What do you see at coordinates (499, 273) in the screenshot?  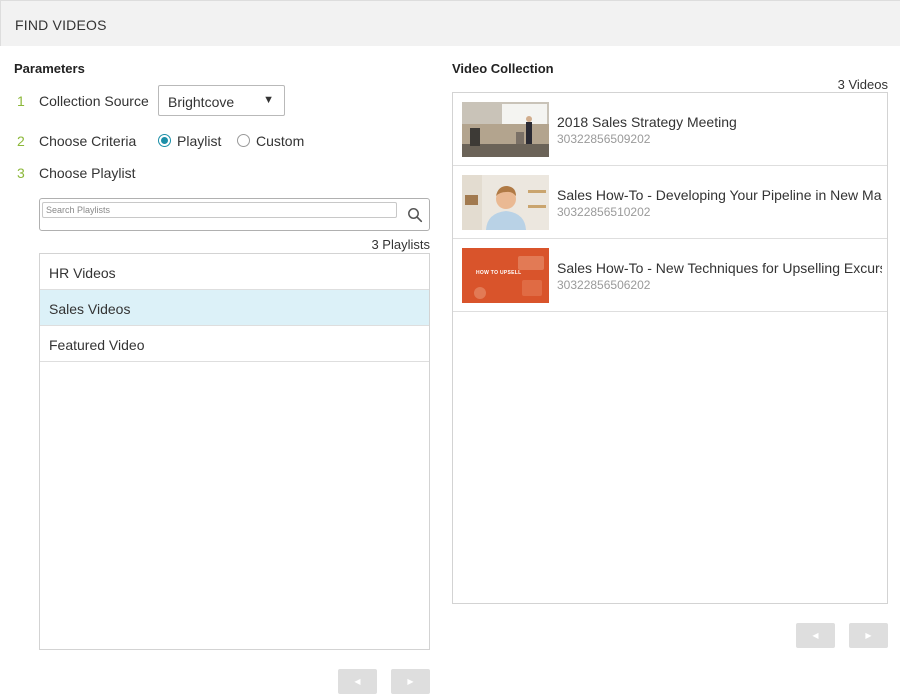 I see `thumbnail-caption: HOW TO UPSELL` at bounding box center [499, 273].